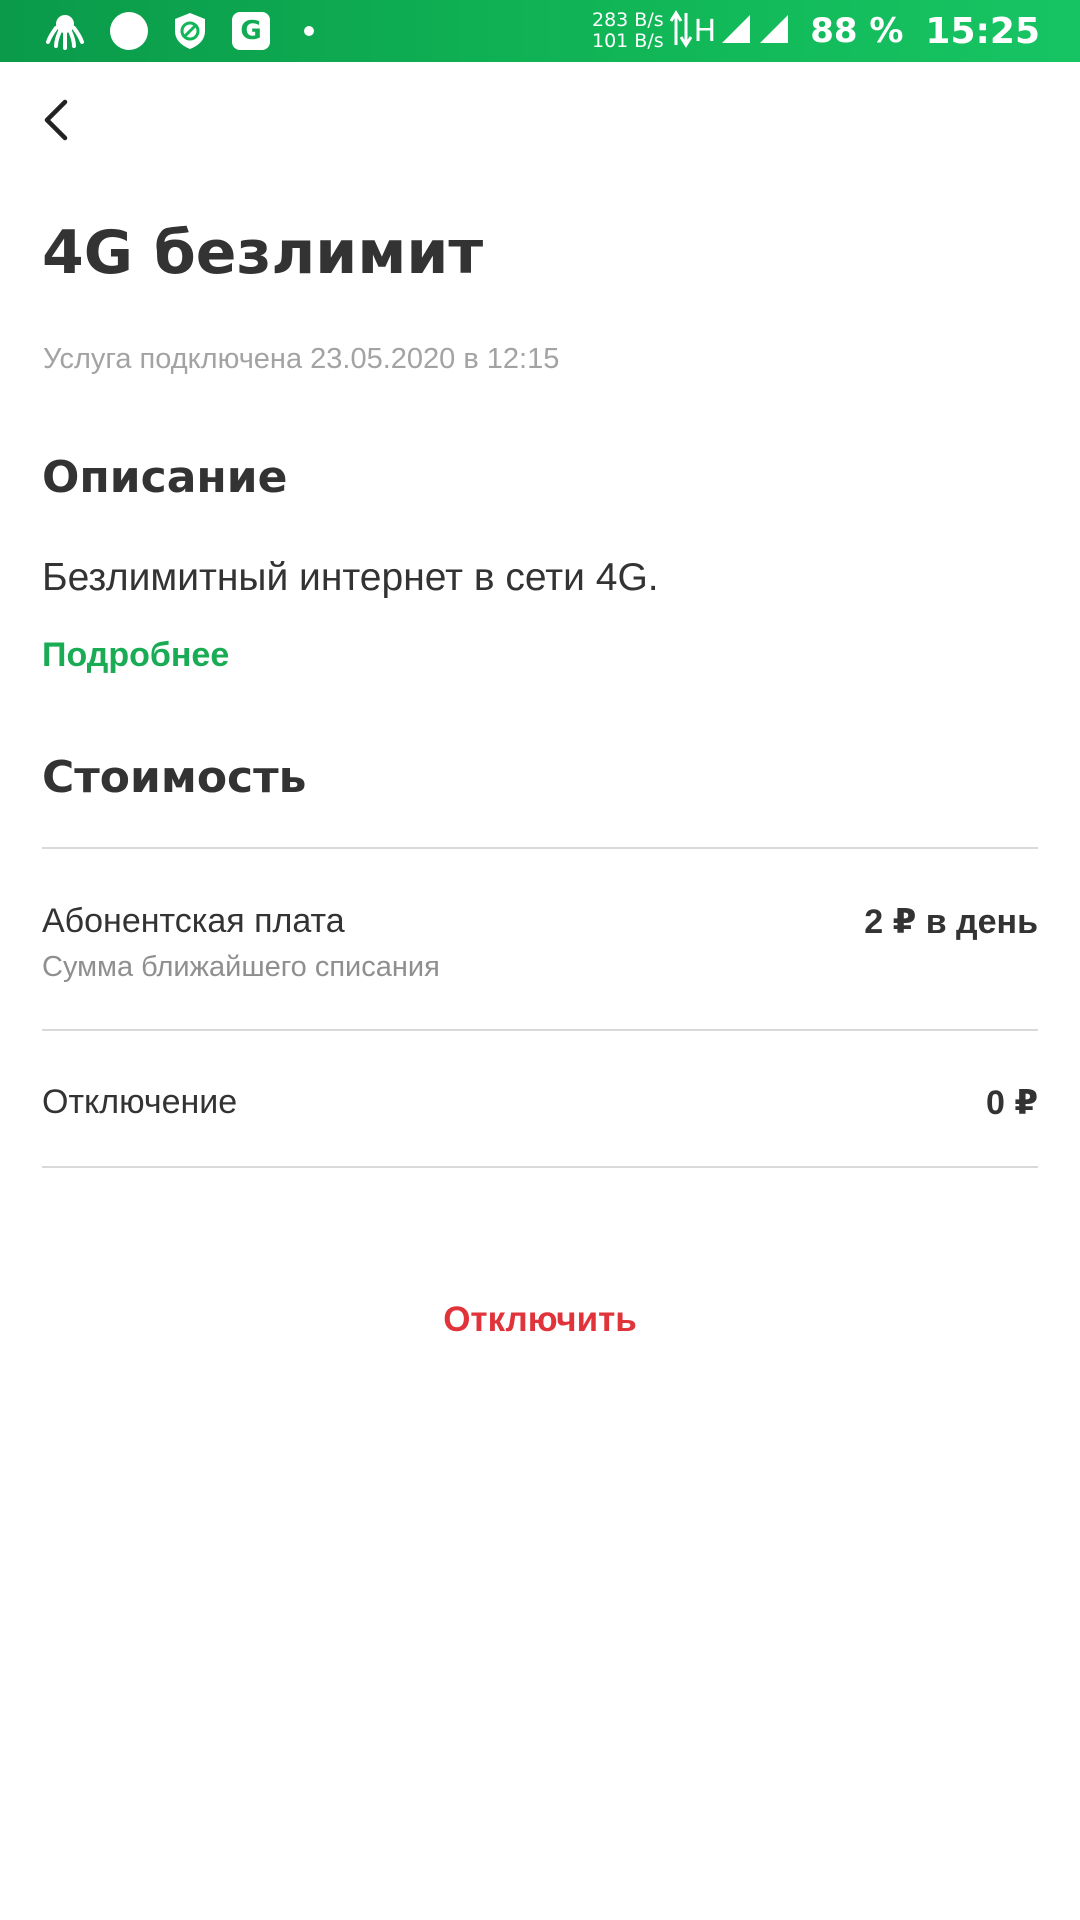  Describe the element at coordinates (627, 41) in the screenshot. I see `speed-down: 101 B/s` at that location.